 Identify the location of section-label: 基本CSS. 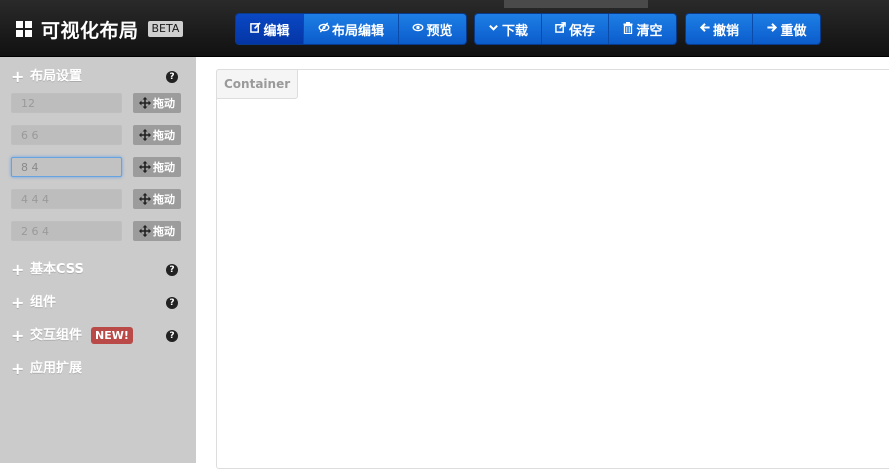
(57, 269).